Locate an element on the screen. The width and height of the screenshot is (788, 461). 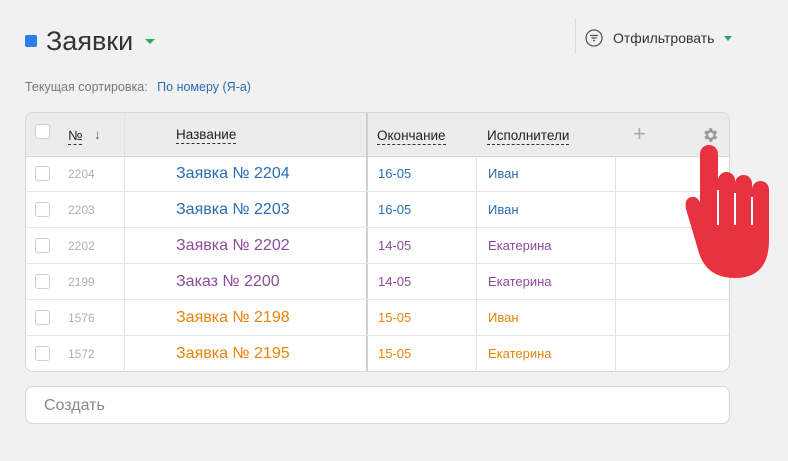
row-name: Заявка № 2195 is located at coordinates (233, 353).